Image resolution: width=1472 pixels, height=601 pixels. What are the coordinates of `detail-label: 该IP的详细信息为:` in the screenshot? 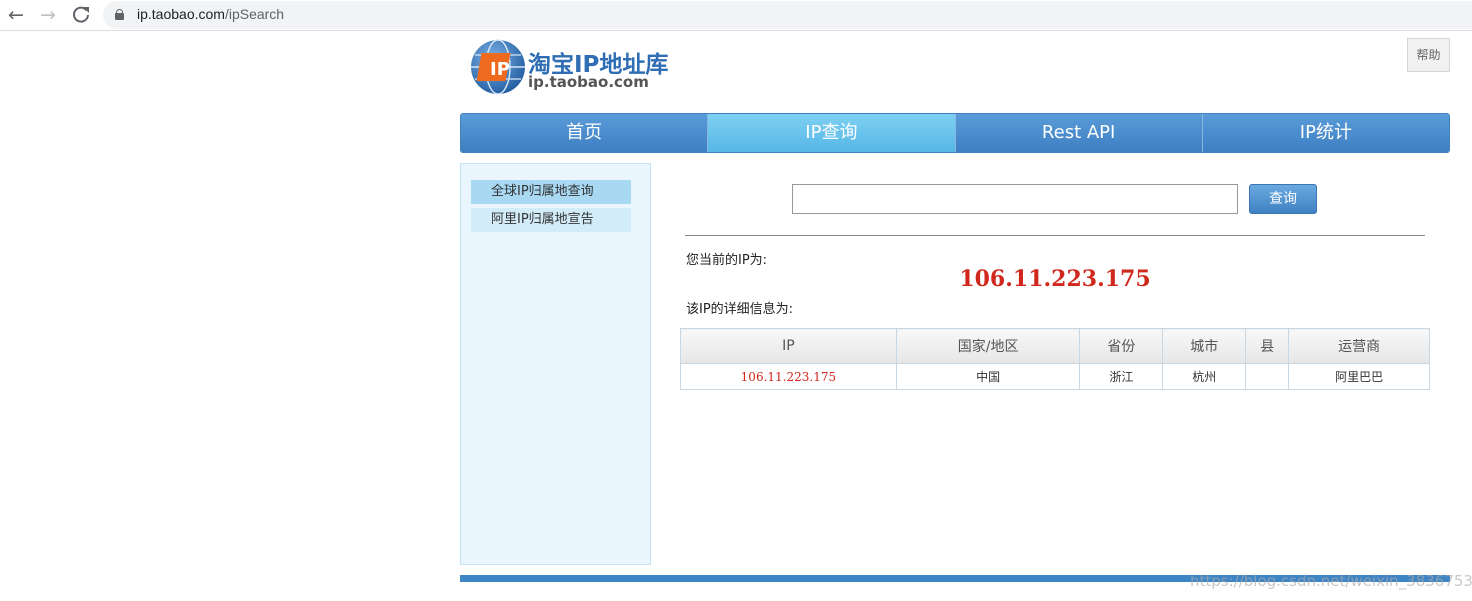 It's located at (740, 309).